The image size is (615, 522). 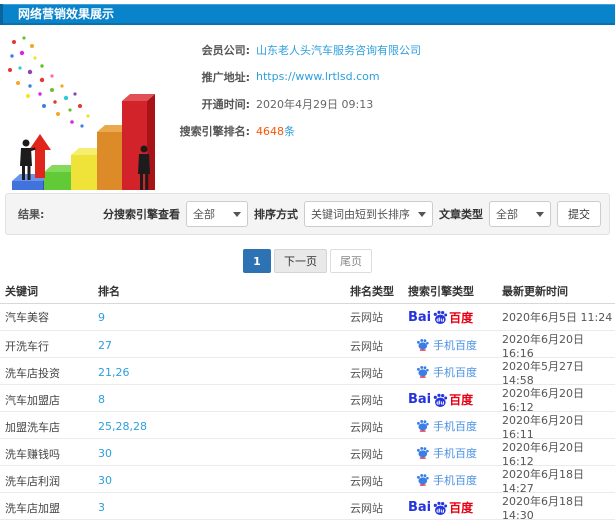 What do you see at coordinates (579, 214) in the screenshot?
I see `submit-button: 提交` at bounding box center [579, 214].